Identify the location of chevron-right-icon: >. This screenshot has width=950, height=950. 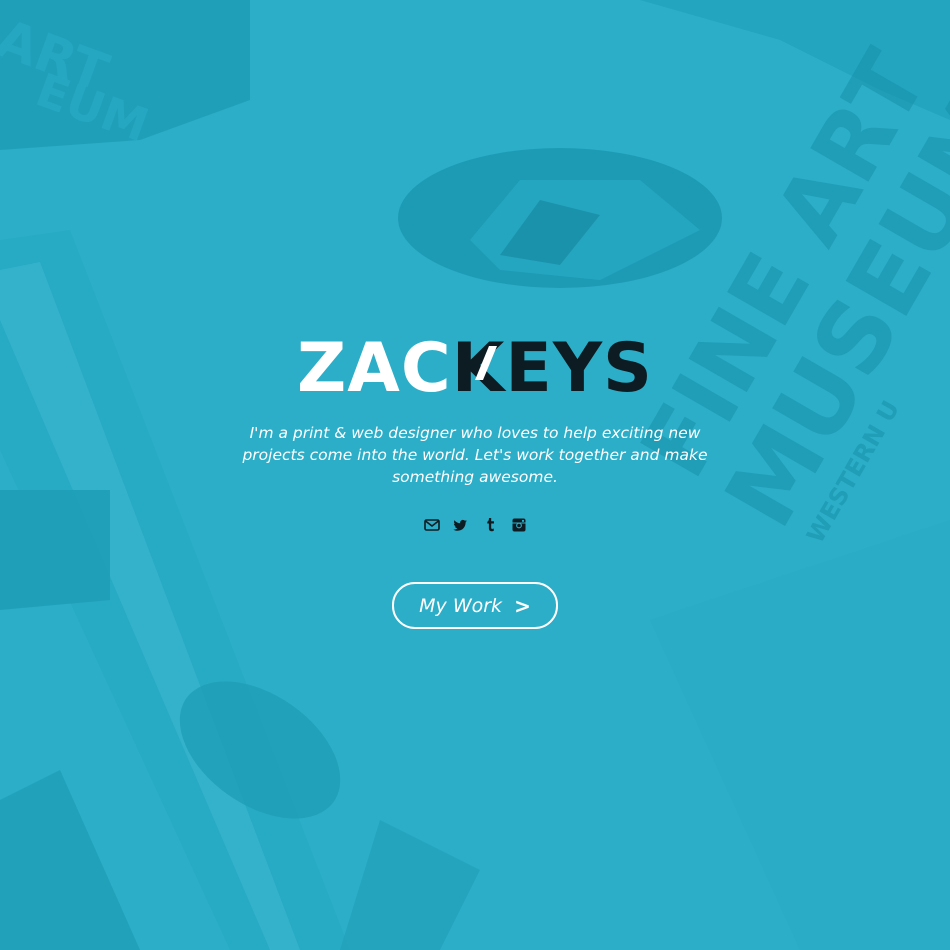
(522, 605).